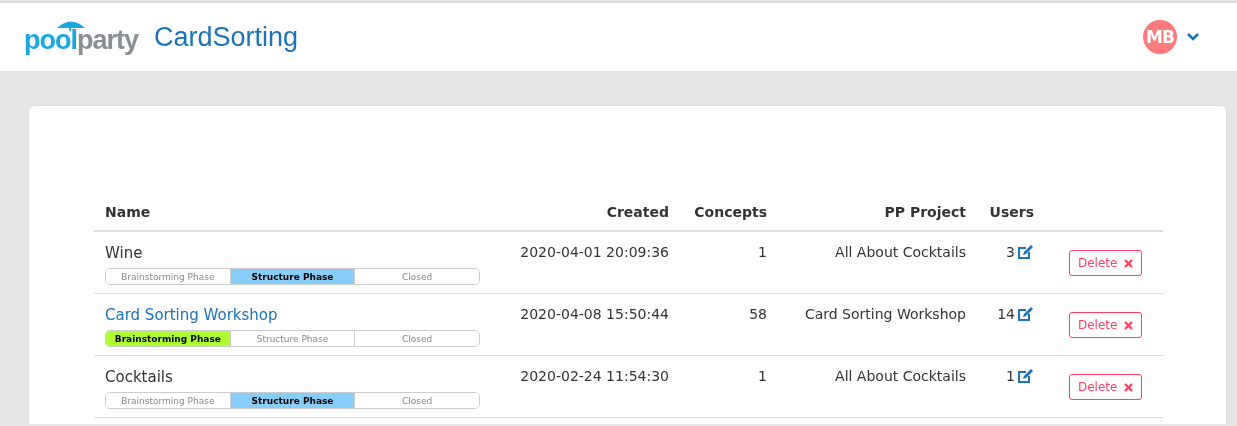  I want to click on column-header: Created, so click(579, 218).